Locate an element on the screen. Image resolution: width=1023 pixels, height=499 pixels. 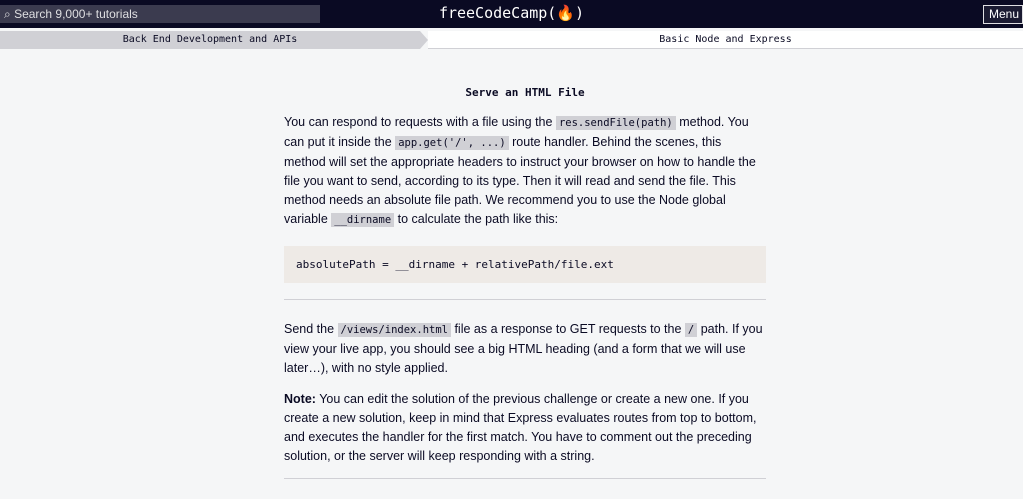
text: to calculate the path like this: is located at coordinates (476, 219).